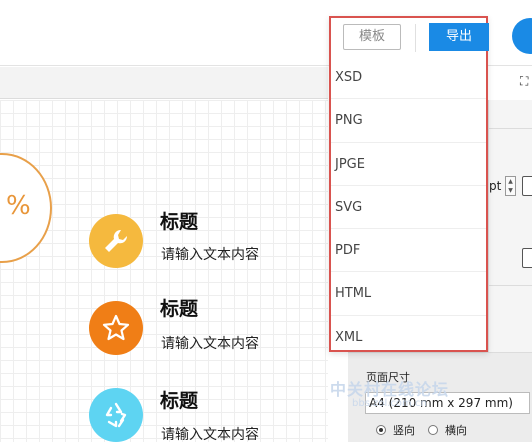 The width and height of the screenshot is (532, 442). Describe the element at coordinates (510, 186) in the screenshot. I see `size-stepper: ▲ ▼` at that location.